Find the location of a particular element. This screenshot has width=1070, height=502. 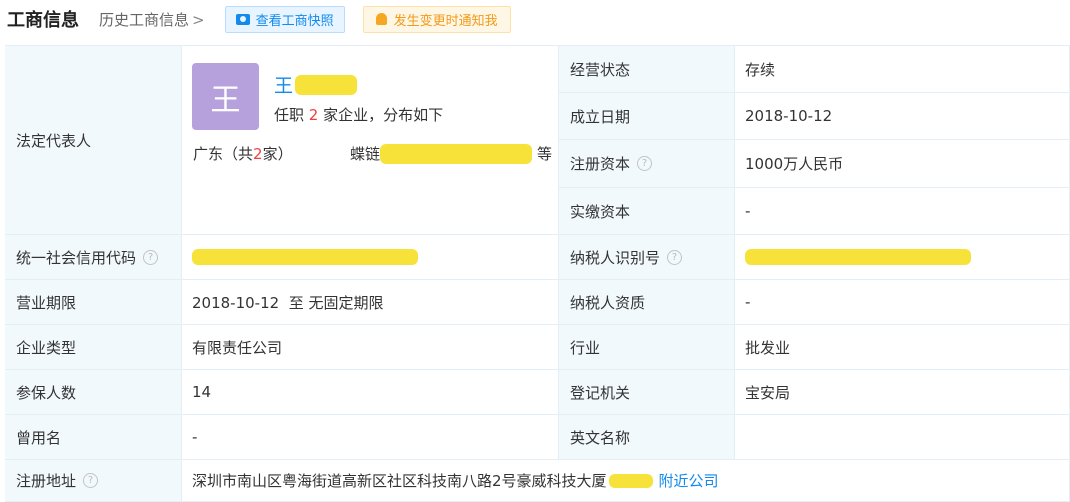

chevron-right-icon: > is located at coordinates (198, 19).